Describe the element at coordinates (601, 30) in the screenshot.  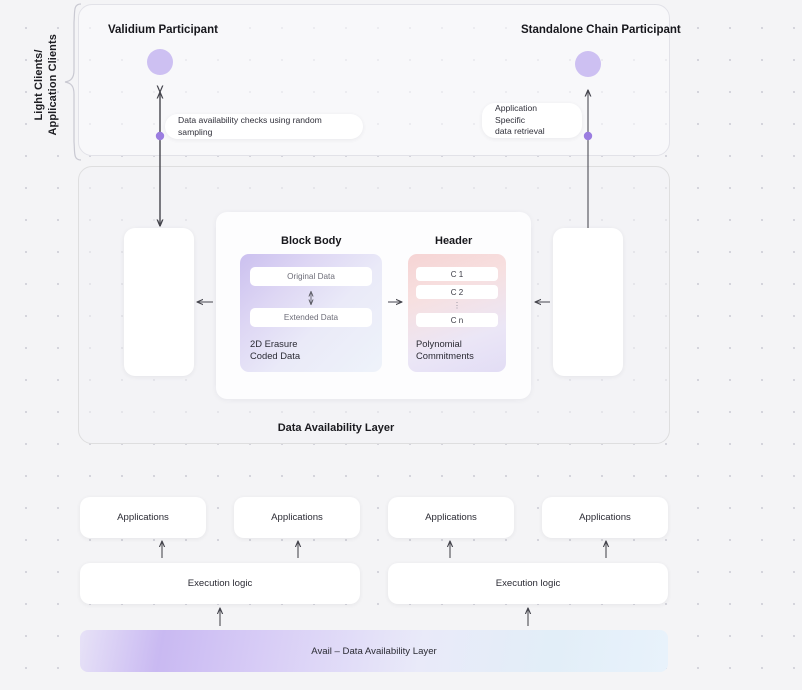
I see `standalone-chain-participant-title: Standalone Chain Participant` at that location.